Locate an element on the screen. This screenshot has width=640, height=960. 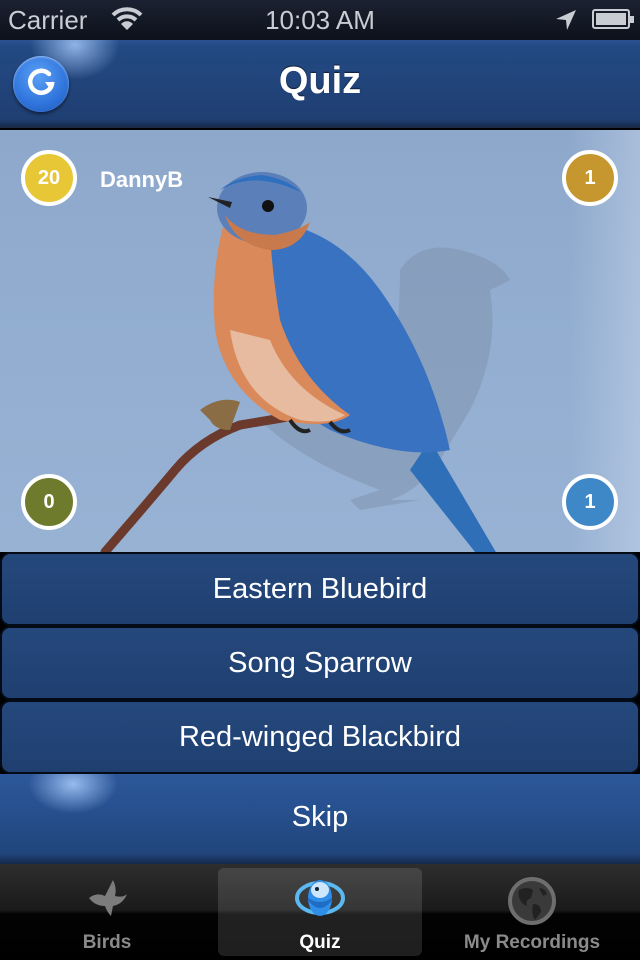
branch is located at coordinates (202, 481).